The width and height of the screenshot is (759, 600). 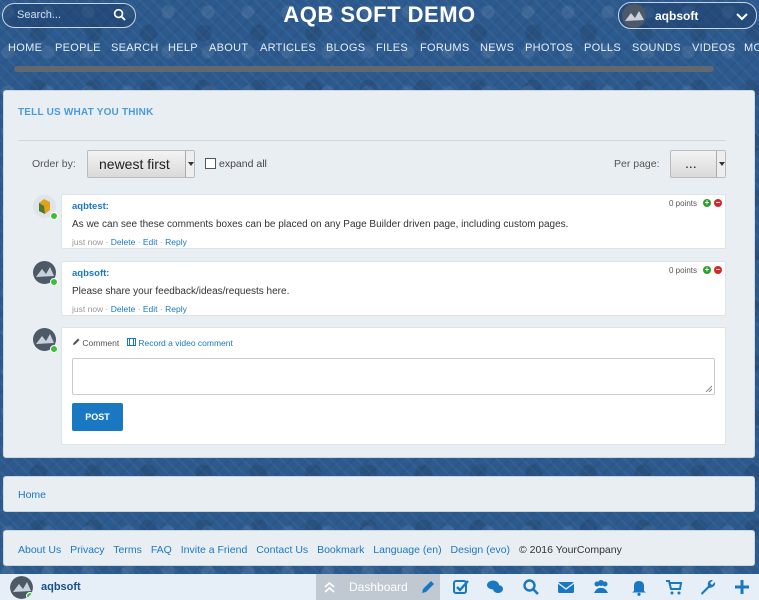 What do you see at coordinates (39, 550) in the screenshot?
I see `footer-about-us: About Us` at bounding box center [39, 550].